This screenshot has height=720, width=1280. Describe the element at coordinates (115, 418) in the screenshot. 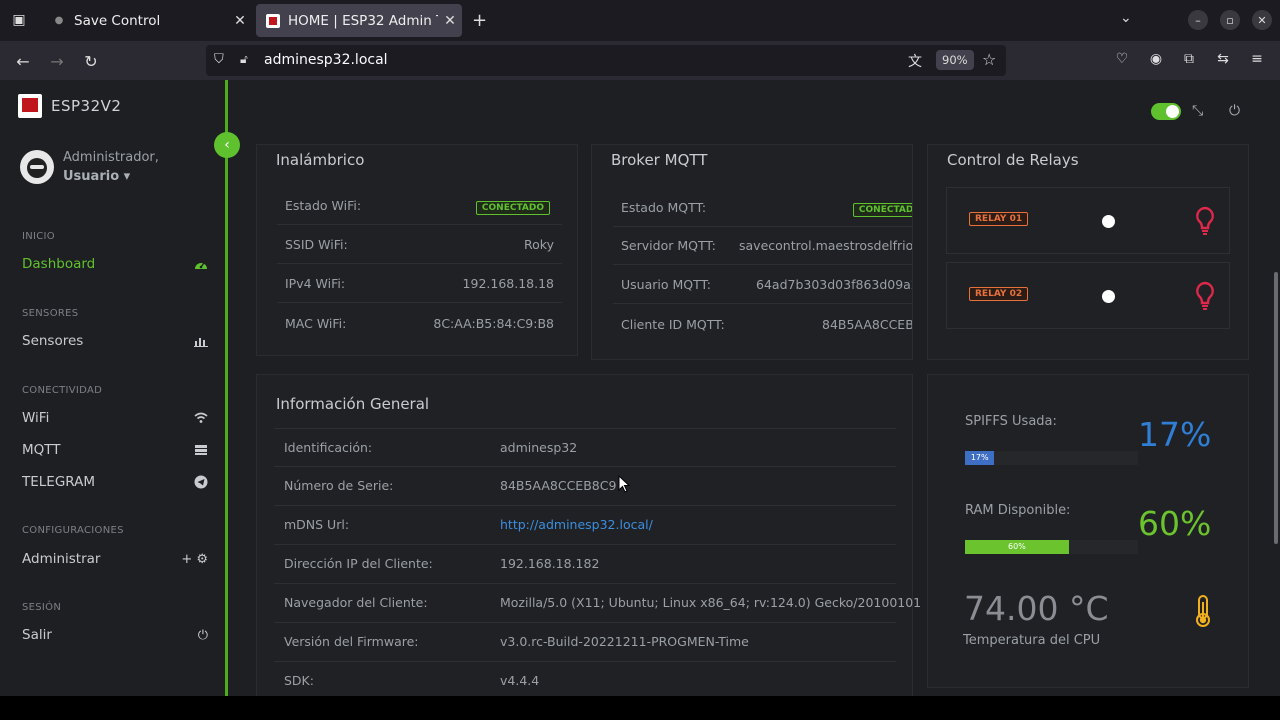

I see `sidebar-item-wifi: WiFi` at that location.